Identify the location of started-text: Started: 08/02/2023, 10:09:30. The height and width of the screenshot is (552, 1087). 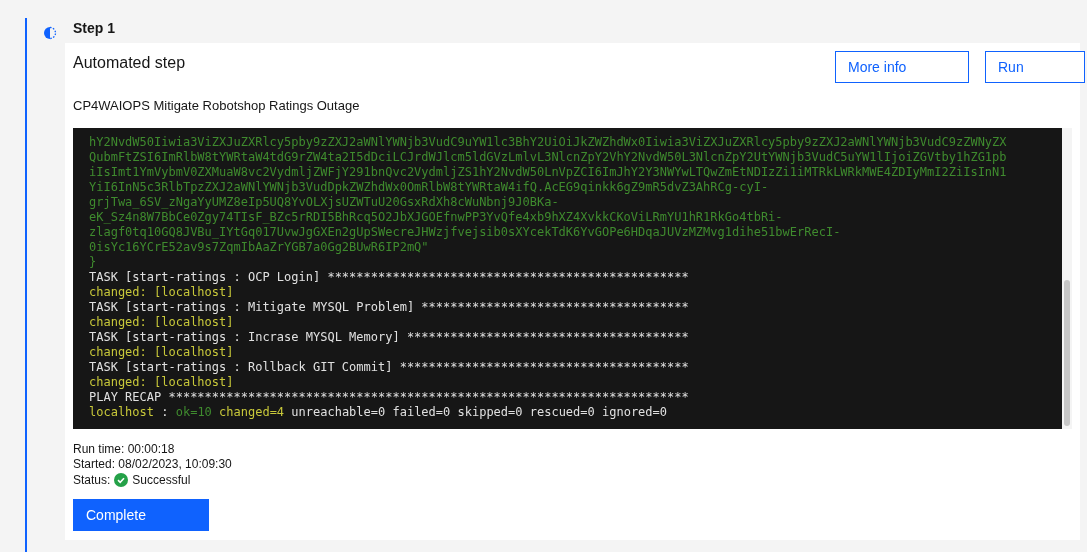
(153, 464).